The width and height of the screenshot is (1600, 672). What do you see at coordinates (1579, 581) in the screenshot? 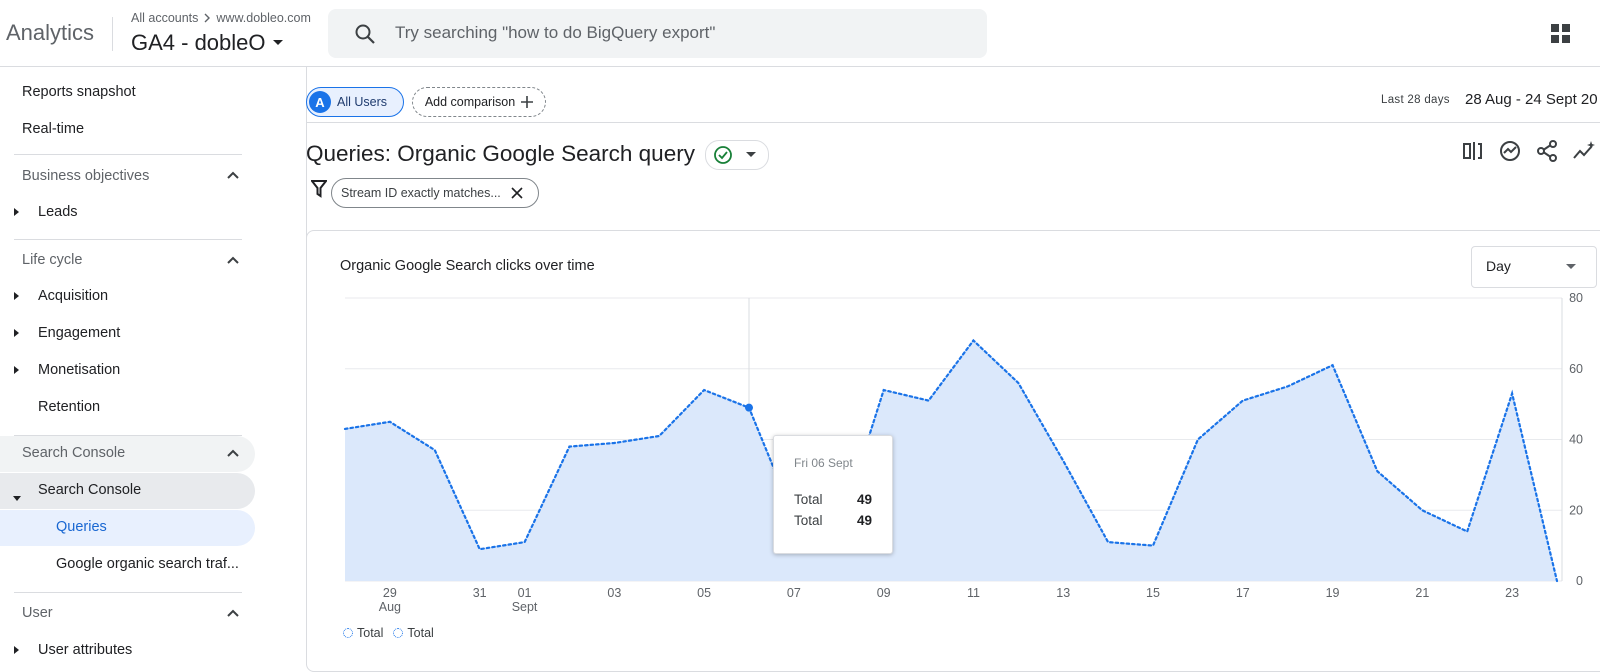
I see `y-tick-label: 0` at bounding box center [1579, 581].